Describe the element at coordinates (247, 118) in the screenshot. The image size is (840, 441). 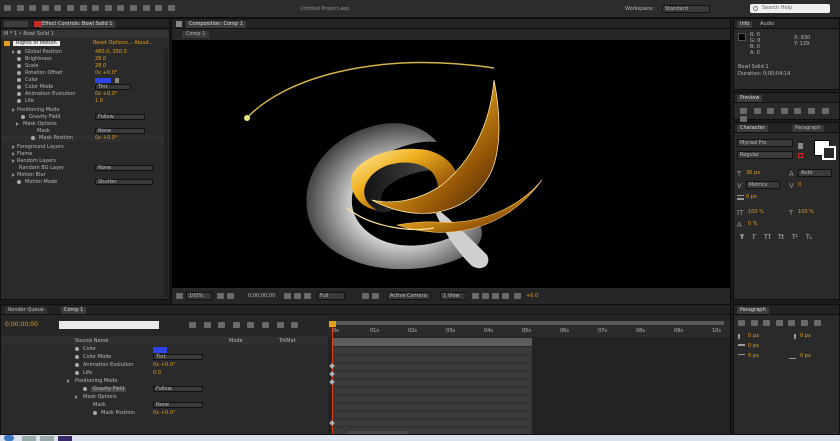
I see `motion-path-start-point` at that location.